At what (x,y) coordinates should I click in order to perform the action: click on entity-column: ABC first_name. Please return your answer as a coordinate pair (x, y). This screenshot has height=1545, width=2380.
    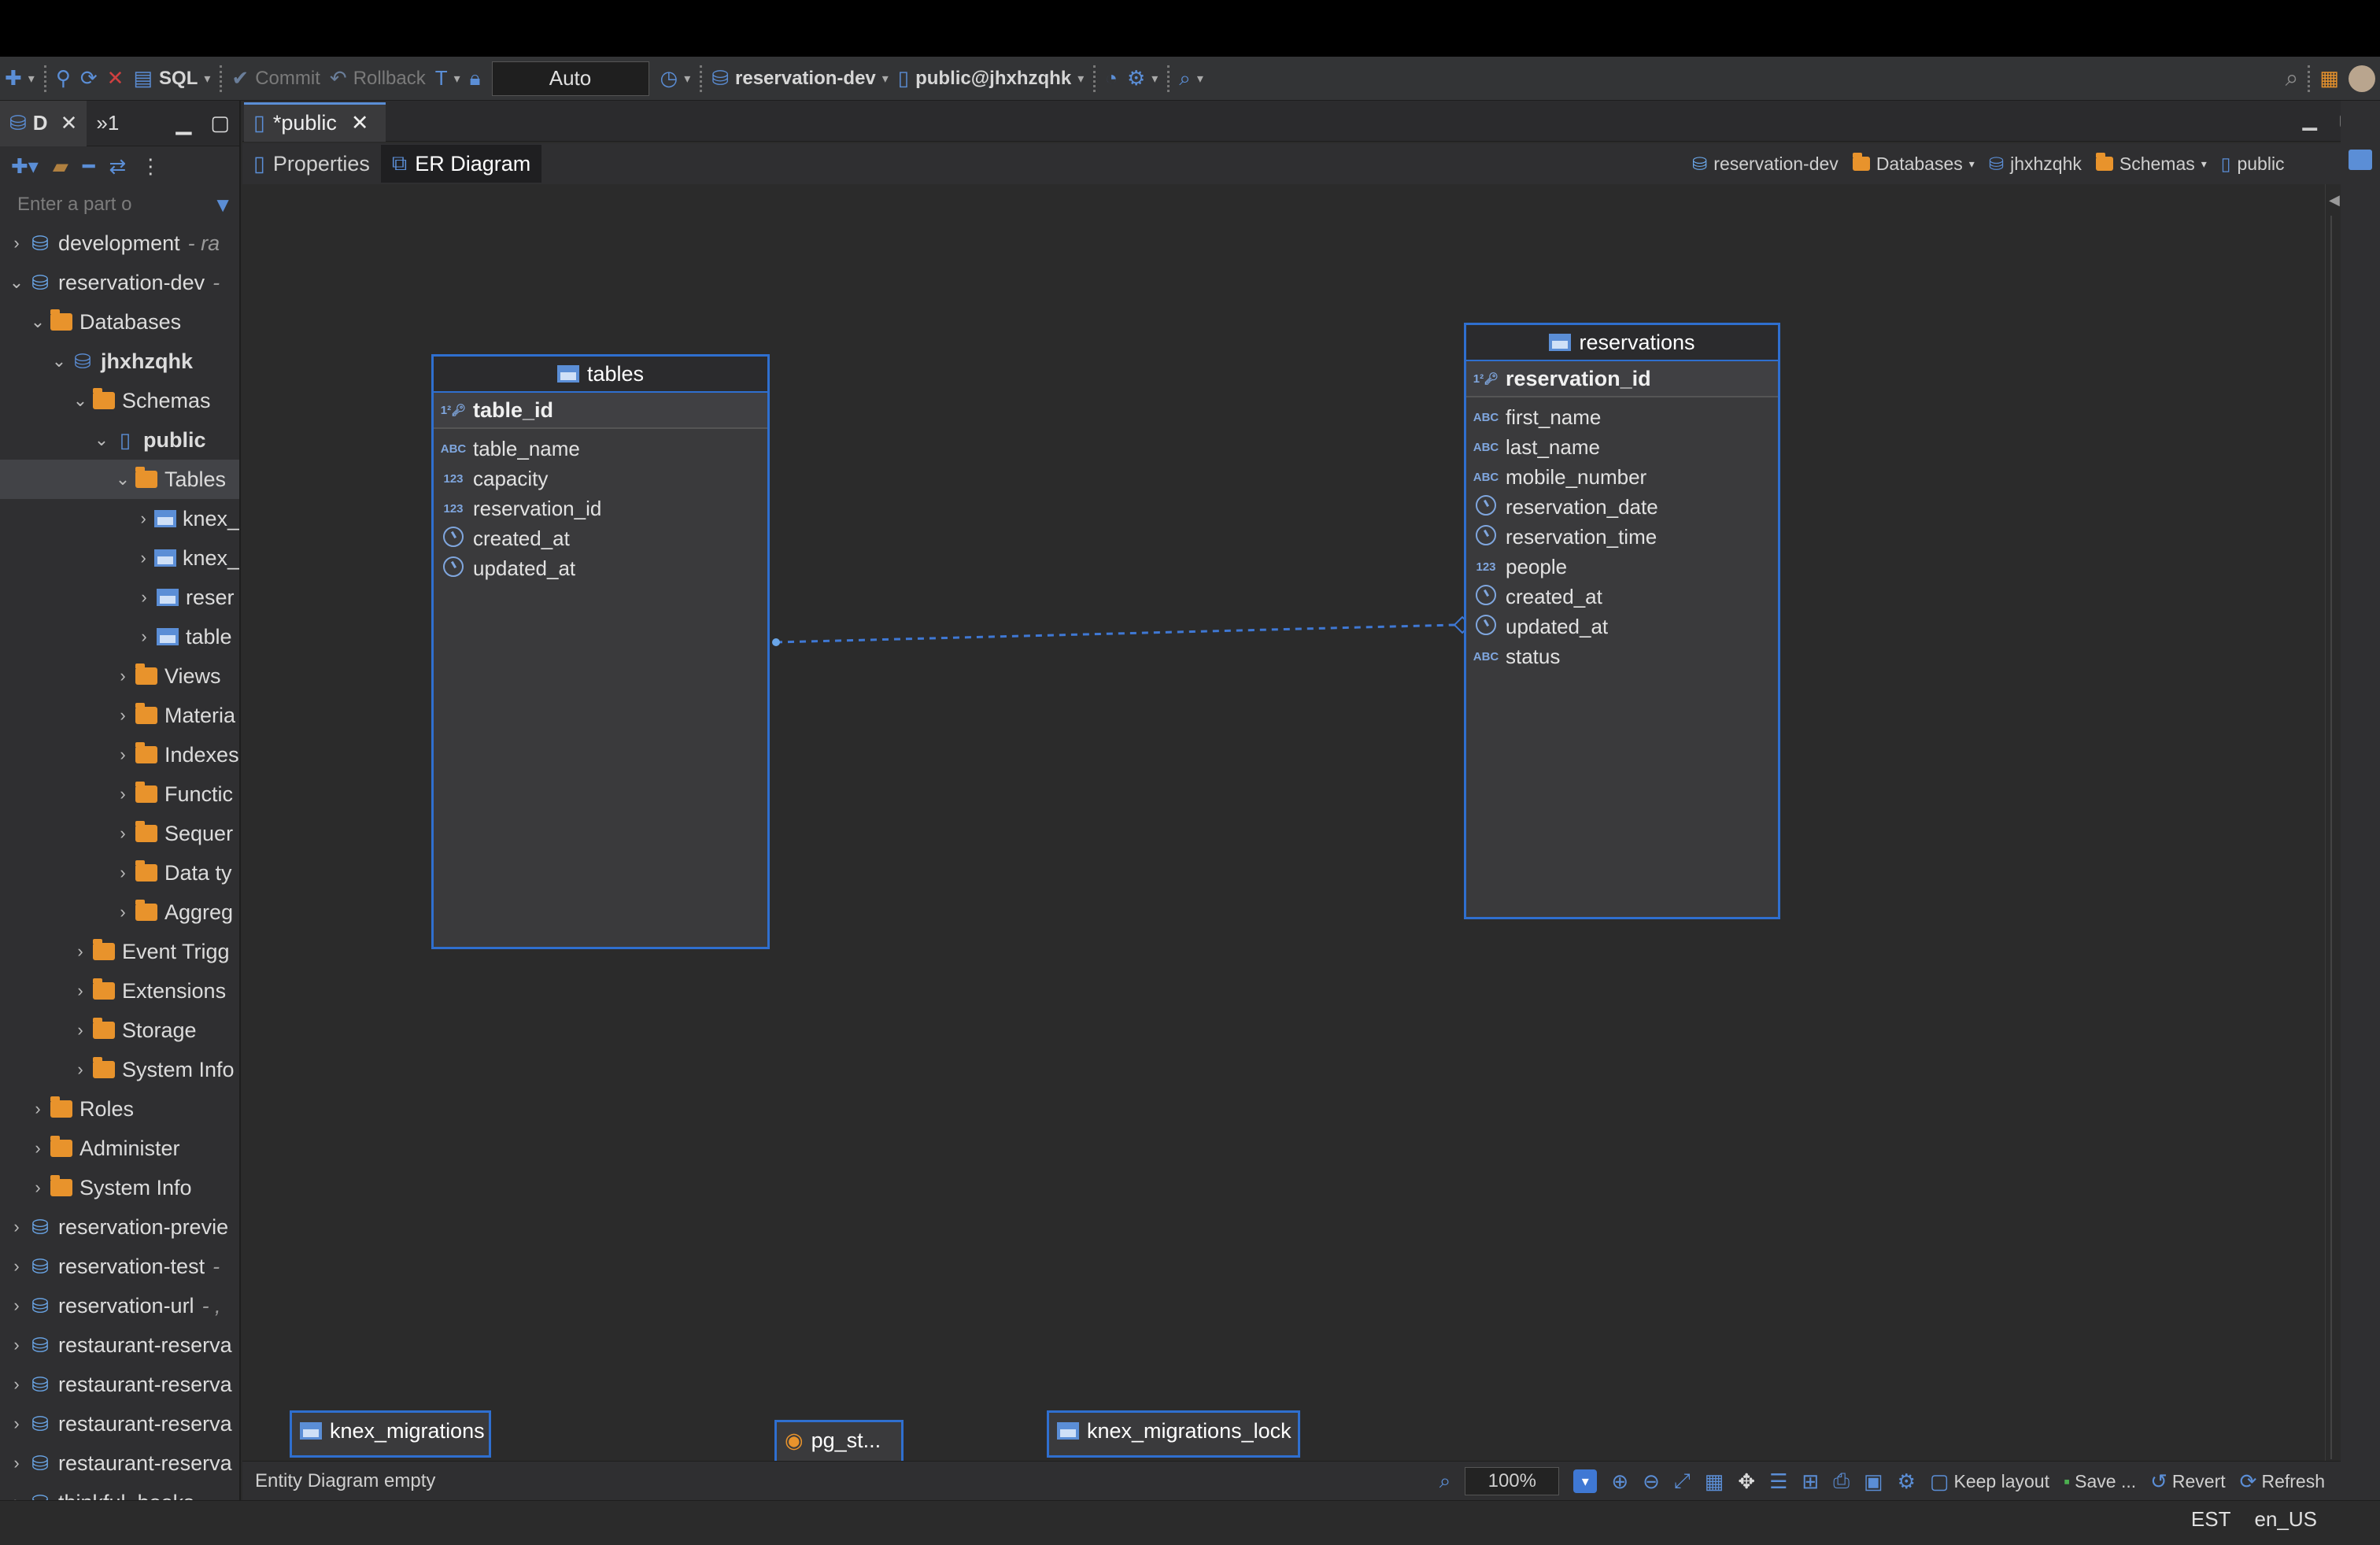
    Looking at the image, I should click on (1622, 417).